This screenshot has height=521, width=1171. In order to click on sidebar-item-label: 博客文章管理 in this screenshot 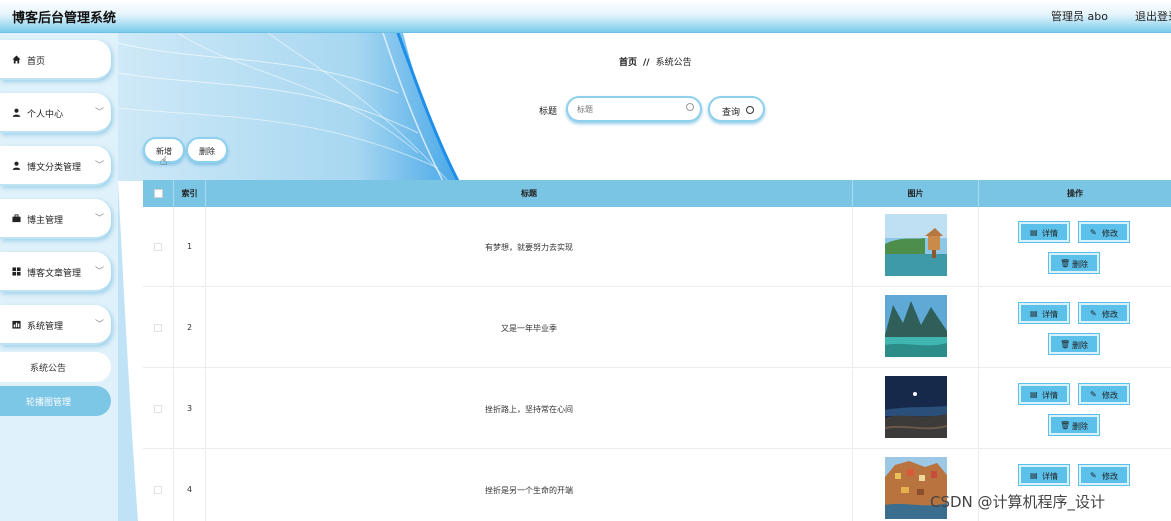, I will do `click(54, 274)`.